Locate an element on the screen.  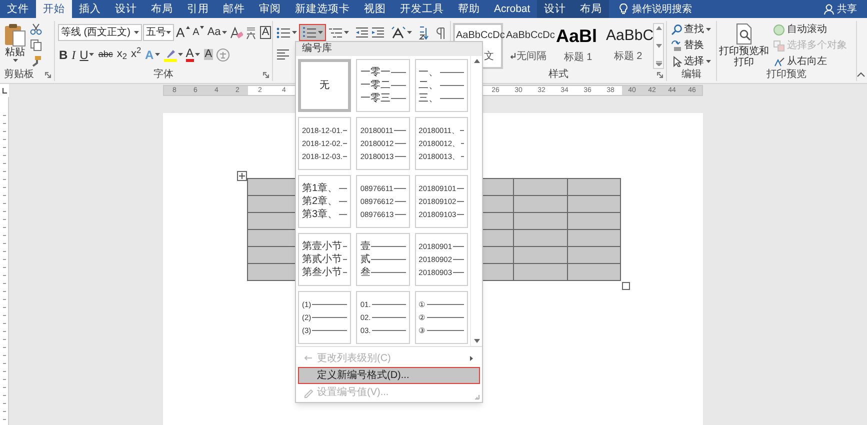
font-color-button: A is located at coordinates (192, 54).